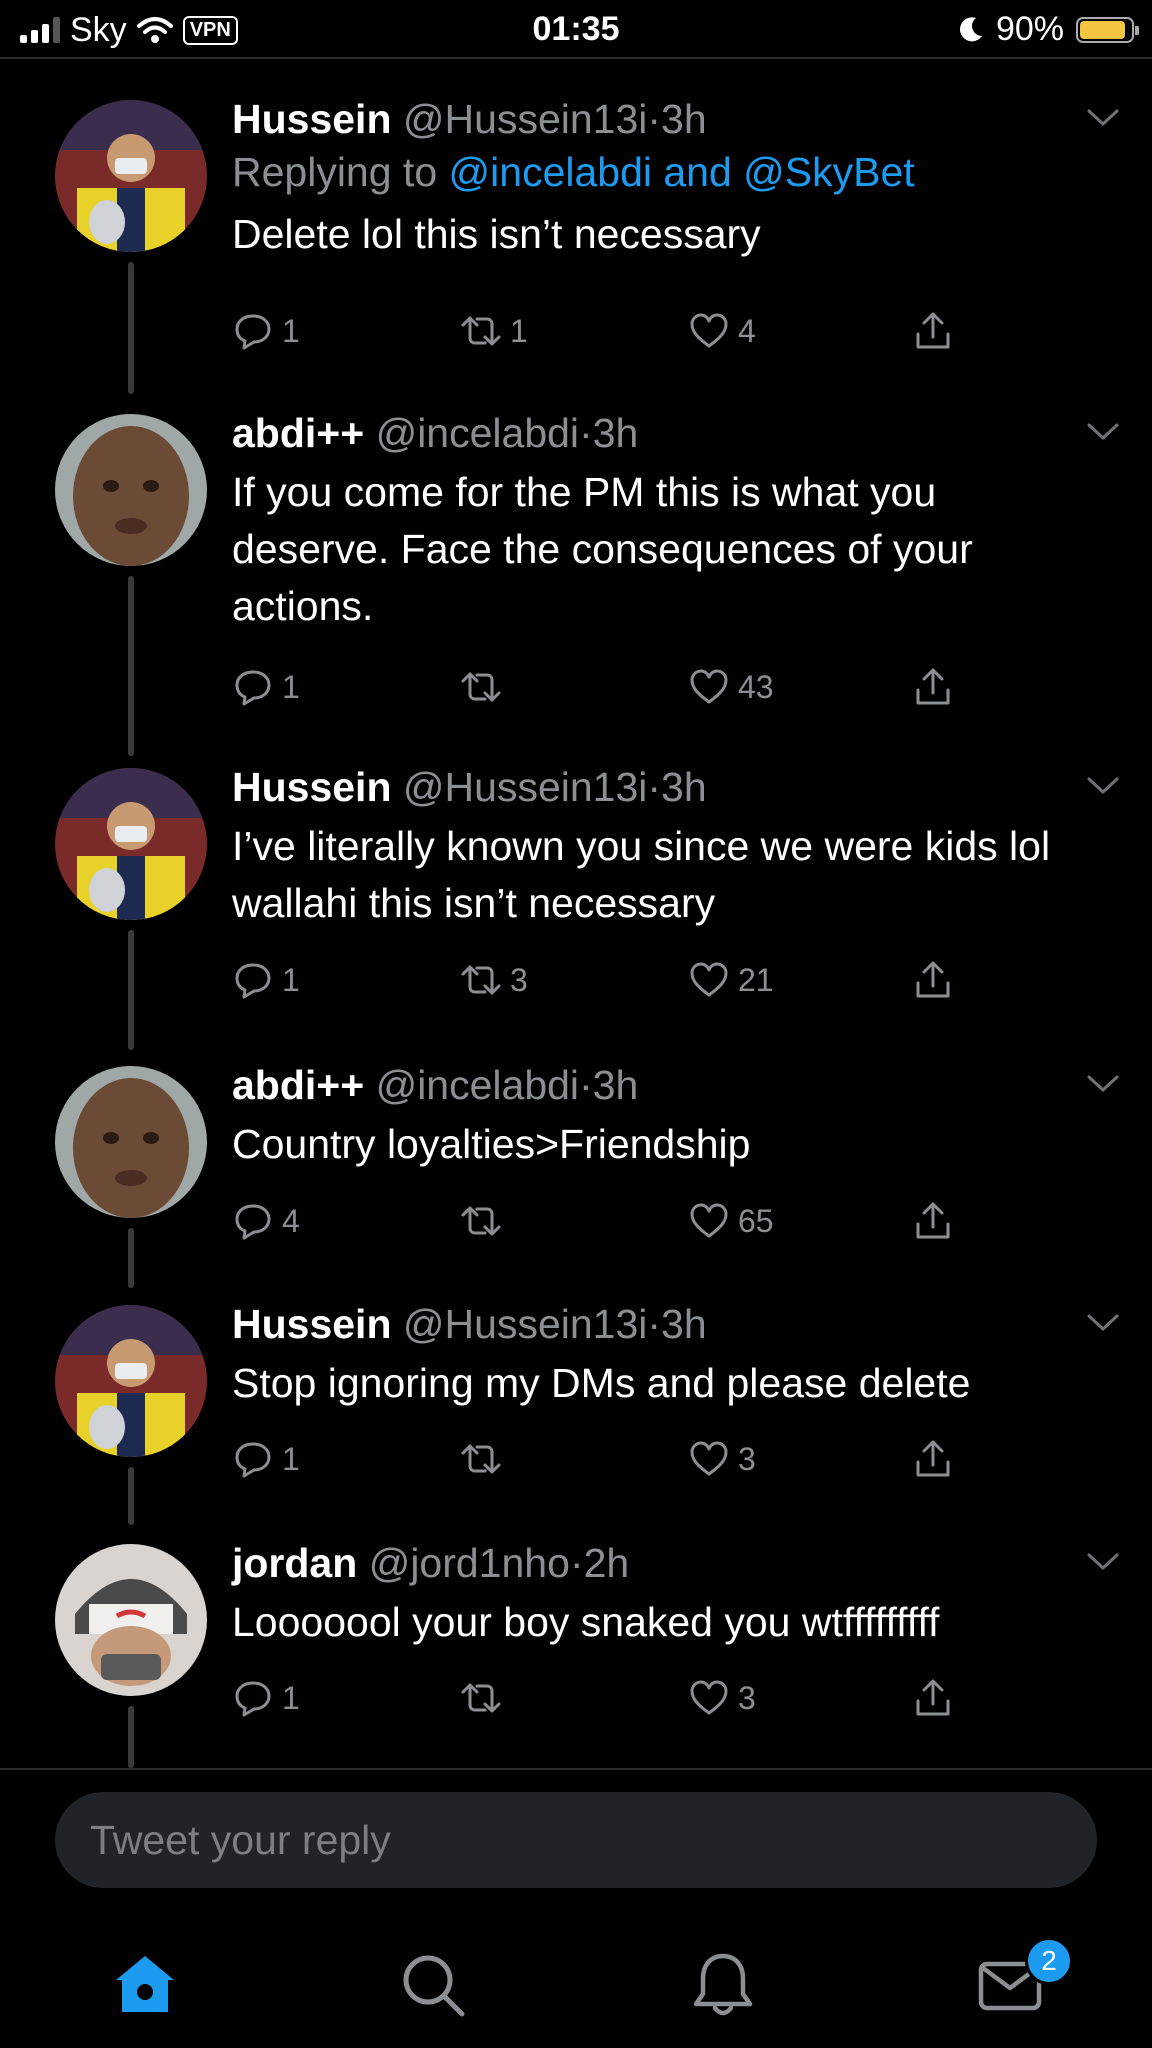  What do you see at coordinates (145, 1985) in the screenshot?
I see `tab-home` at bounding box center [145, 1985].